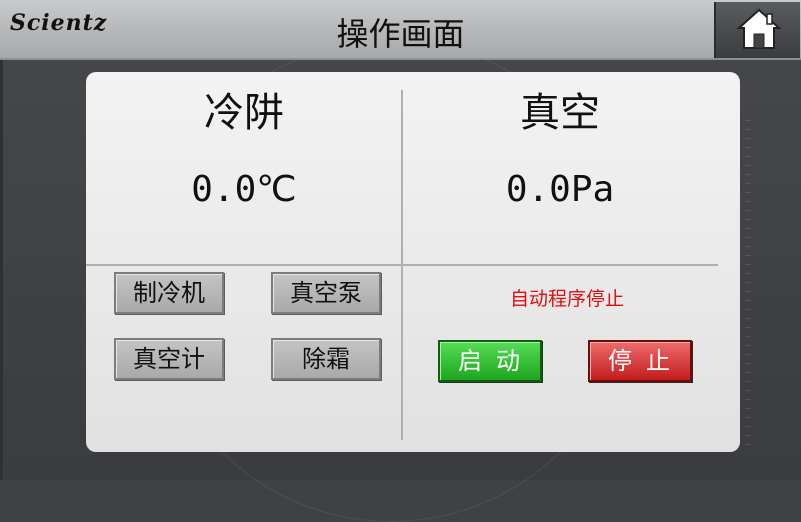 The height and width of the screenshot is (522, 801). I want to click on vacuum-gauge-button: 真空计, so click(169, 359).